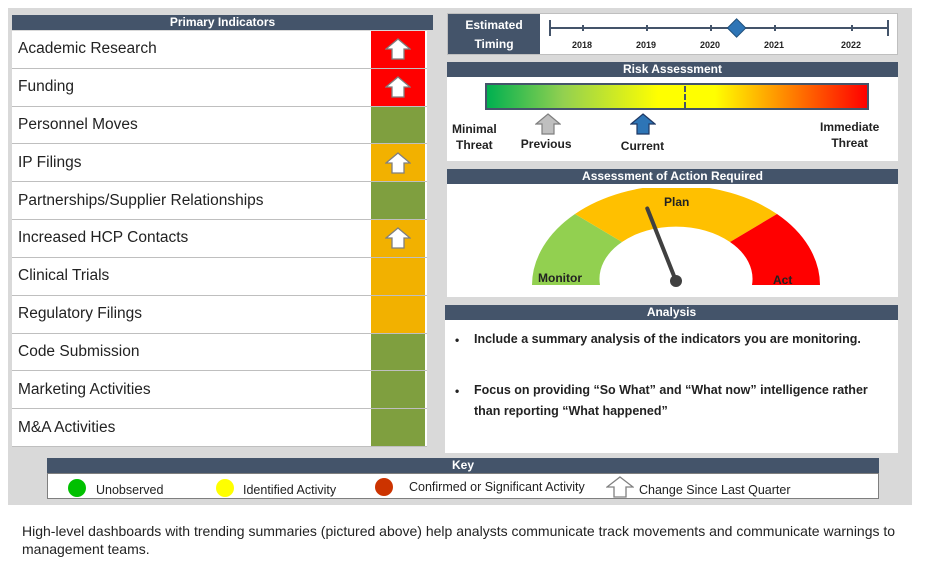 The width and height of the screenshot is (927, 567). Describe the element at coordinates (463, 465) in the screenshot. I see `key-header: Key` at that location.